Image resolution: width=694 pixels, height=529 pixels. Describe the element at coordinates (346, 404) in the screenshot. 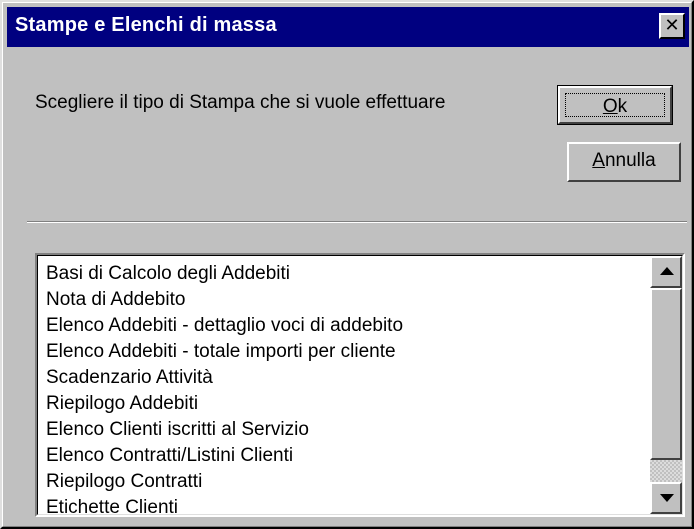

I see `list-item: Riepilogo Addebiti` at that location.